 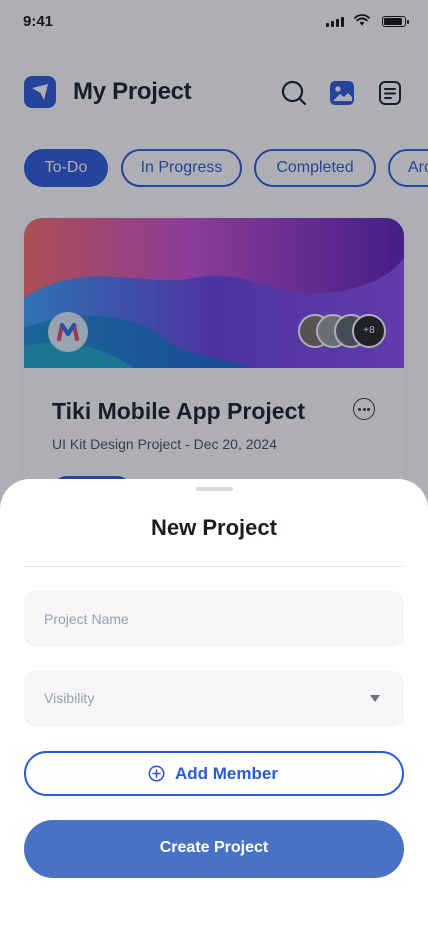 I want to click on drag-handle, so click(x=214, y=489).